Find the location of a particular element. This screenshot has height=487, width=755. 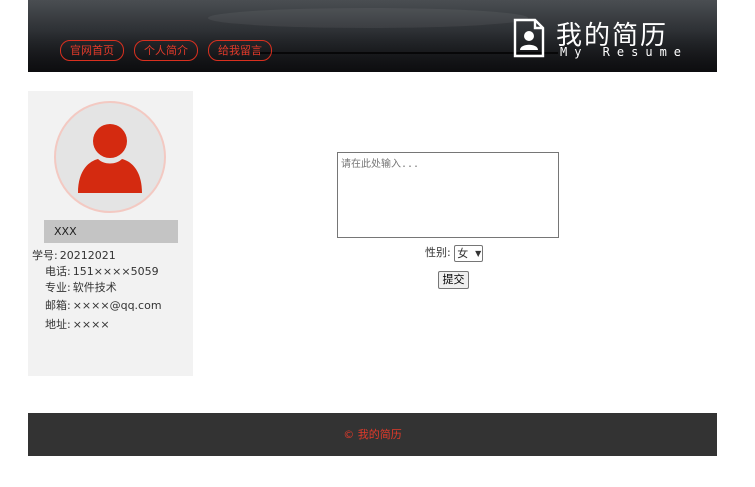

info-label: 邮箱: is located at coordinates (58, 305).